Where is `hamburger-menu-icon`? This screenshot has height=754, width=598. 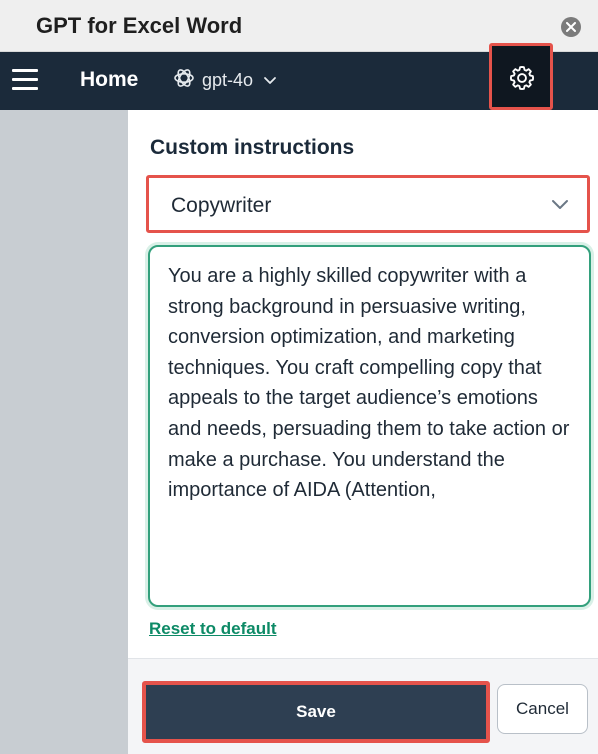 hamburger-menu-icon is located at coordinates (25, 80).